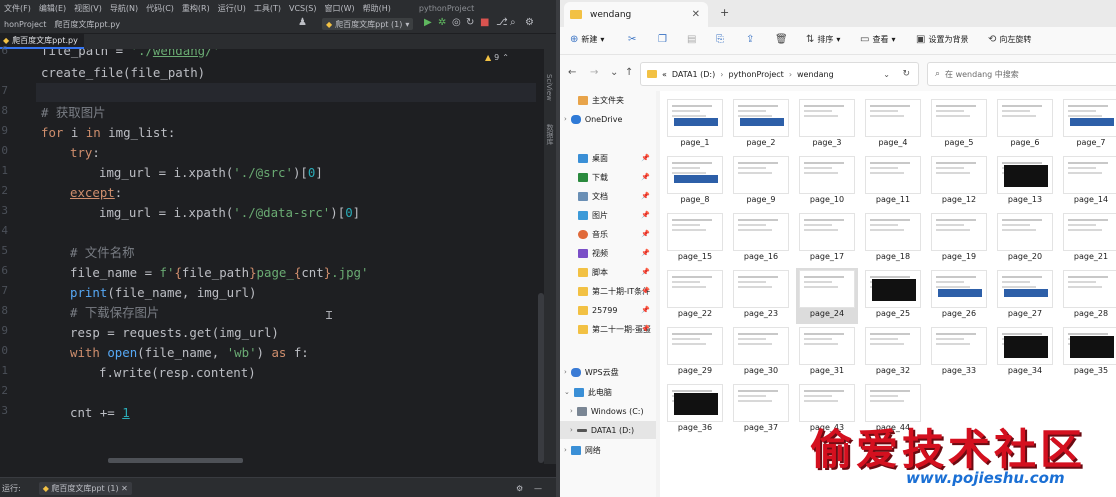 The width and height of the screenshot is (1116, 497). What do you see at coordinates (827, 353) in the screenshot?
I see `file-item: page_31` at bounding box center [827, 353].